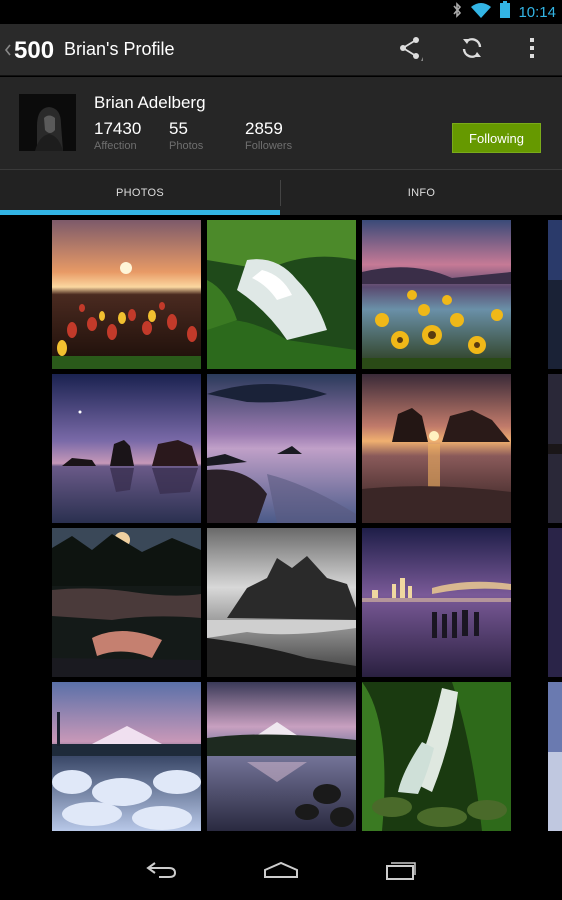 Image resolution: width=562 pixels, height=900 pixels. What do you see at coordinates (496, 138) in the screenshot?
I see `following-button: Following` at bounding box center [496, 138].